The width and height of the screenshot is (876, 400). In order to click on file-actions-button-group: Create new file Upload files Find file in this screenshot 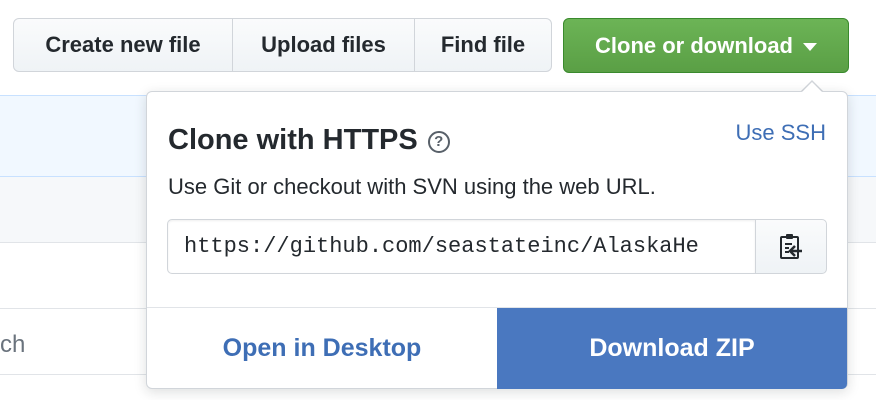, I will do `click(282, 45)`.